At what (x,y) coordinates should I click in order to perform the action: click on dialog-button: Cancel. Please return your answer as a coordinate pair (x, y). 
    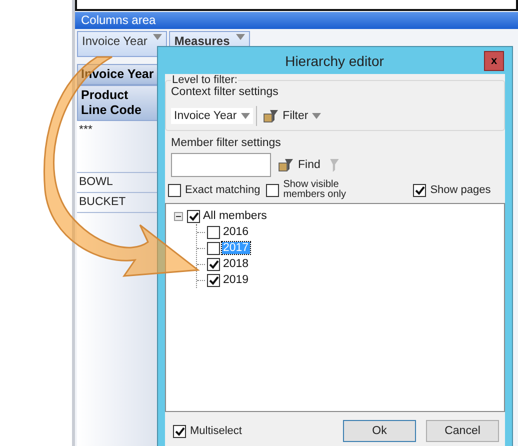
    Looking at the image, I should click on (462, 431).